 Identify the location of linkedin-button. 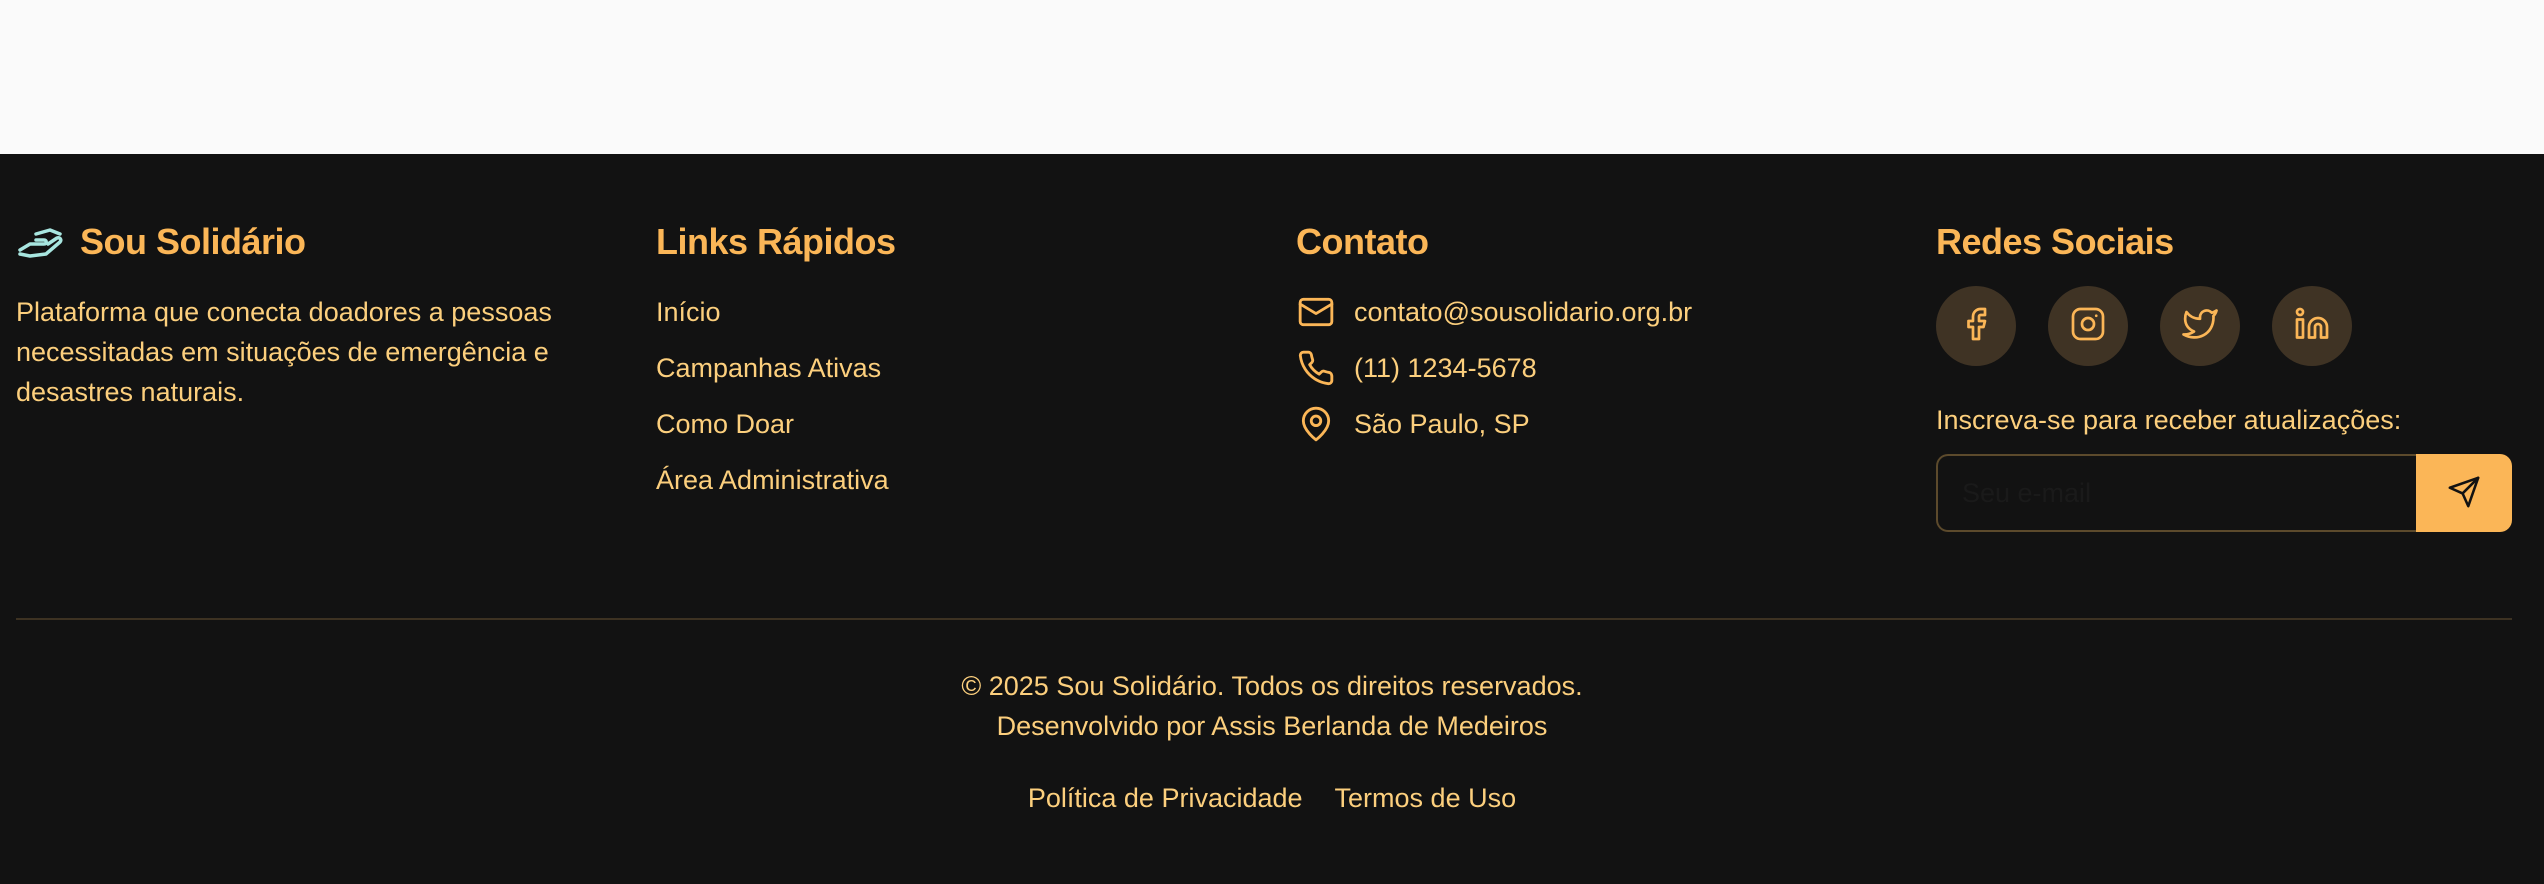
(2312, 326).